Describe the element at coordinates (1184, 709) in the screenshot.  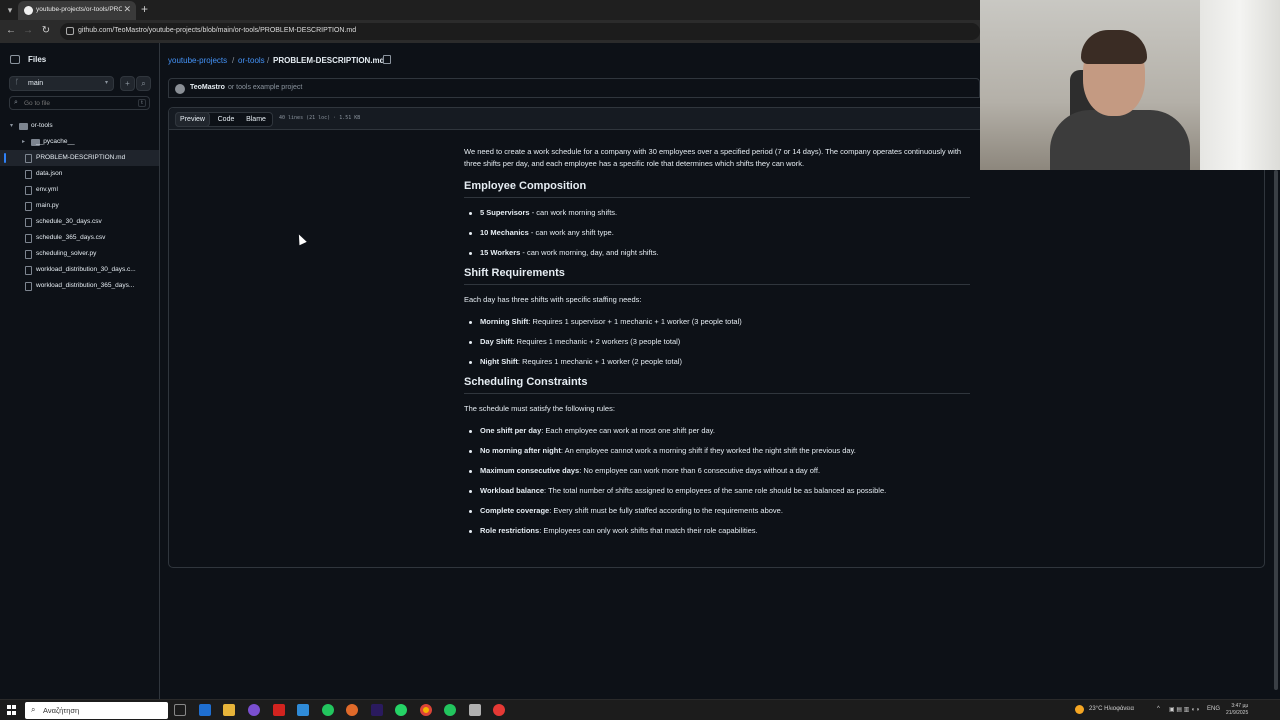
I see `tray-icons: ▣ ▤ ▥ ◖ ◗` at that location.